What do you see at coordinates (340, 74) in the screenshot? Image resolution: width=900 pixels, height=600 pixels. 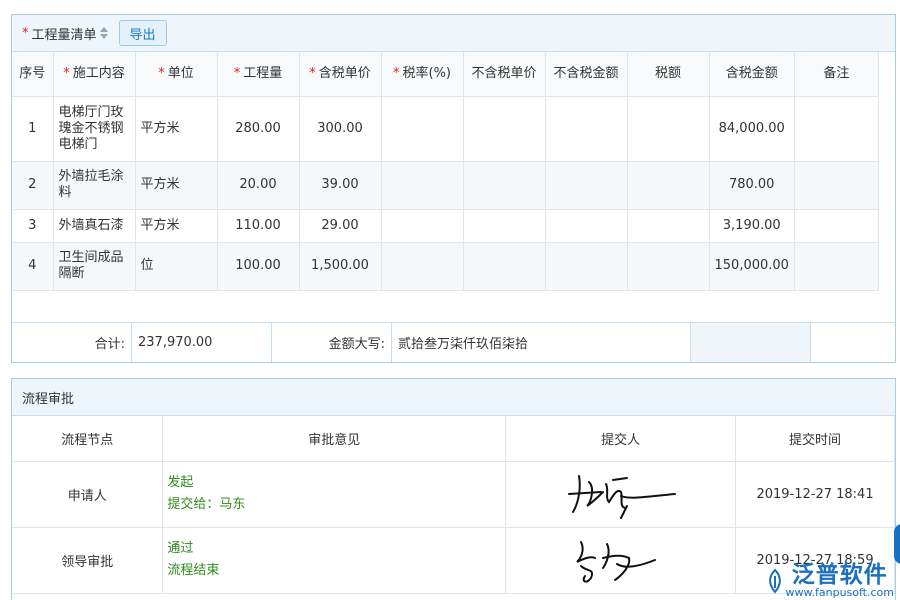 I see `col-header-price: *含税单价` at bounding box center [340, 74].